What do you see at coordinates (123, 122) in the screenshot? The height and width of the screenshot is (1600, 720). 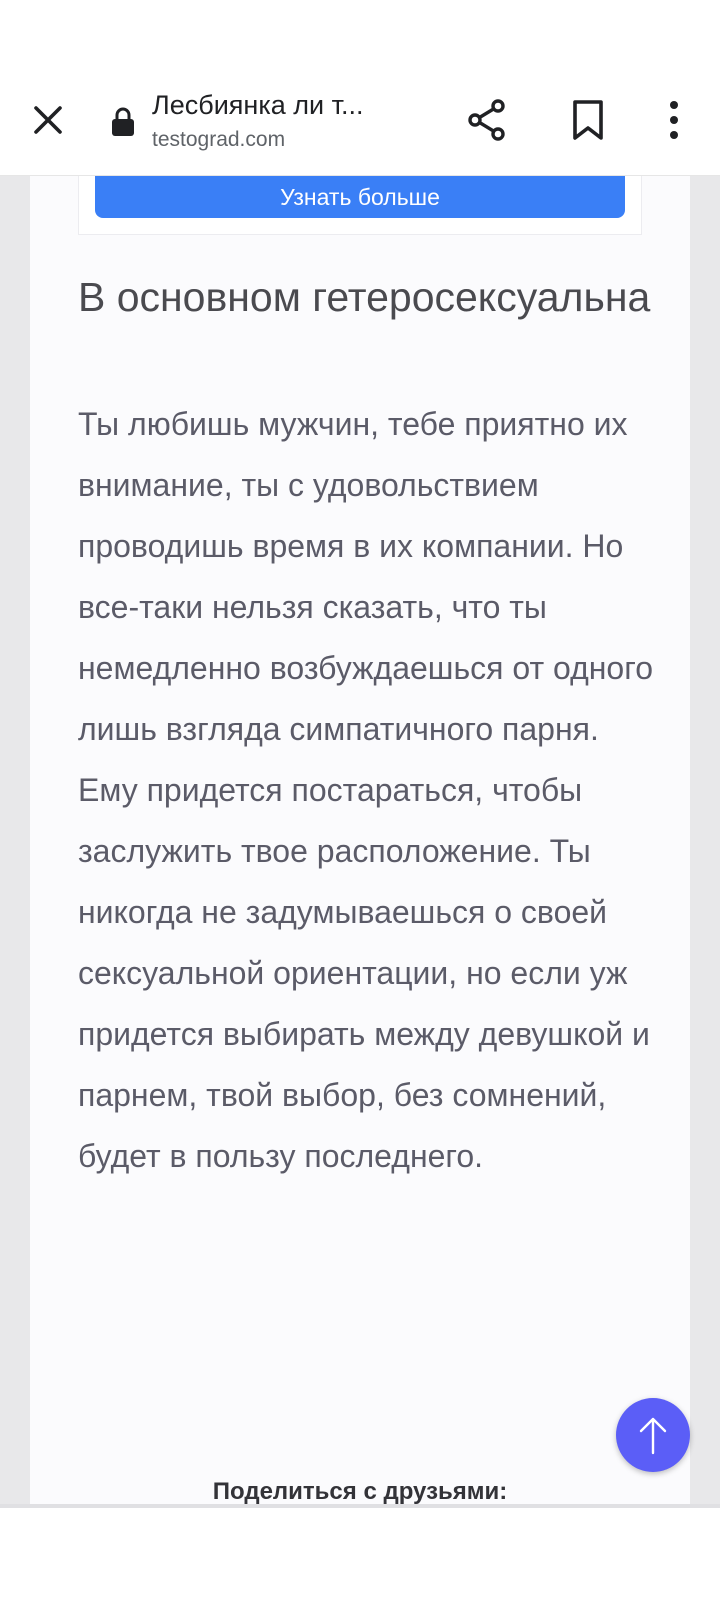 I see `lock-icon` at bounding box center [123, 122].